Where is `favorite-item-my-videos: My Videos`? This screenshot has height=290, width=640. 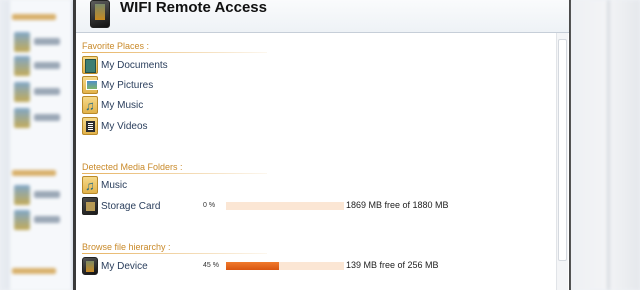
favorite-item-my-videos: My Videos is located at coordinates (317, 127).